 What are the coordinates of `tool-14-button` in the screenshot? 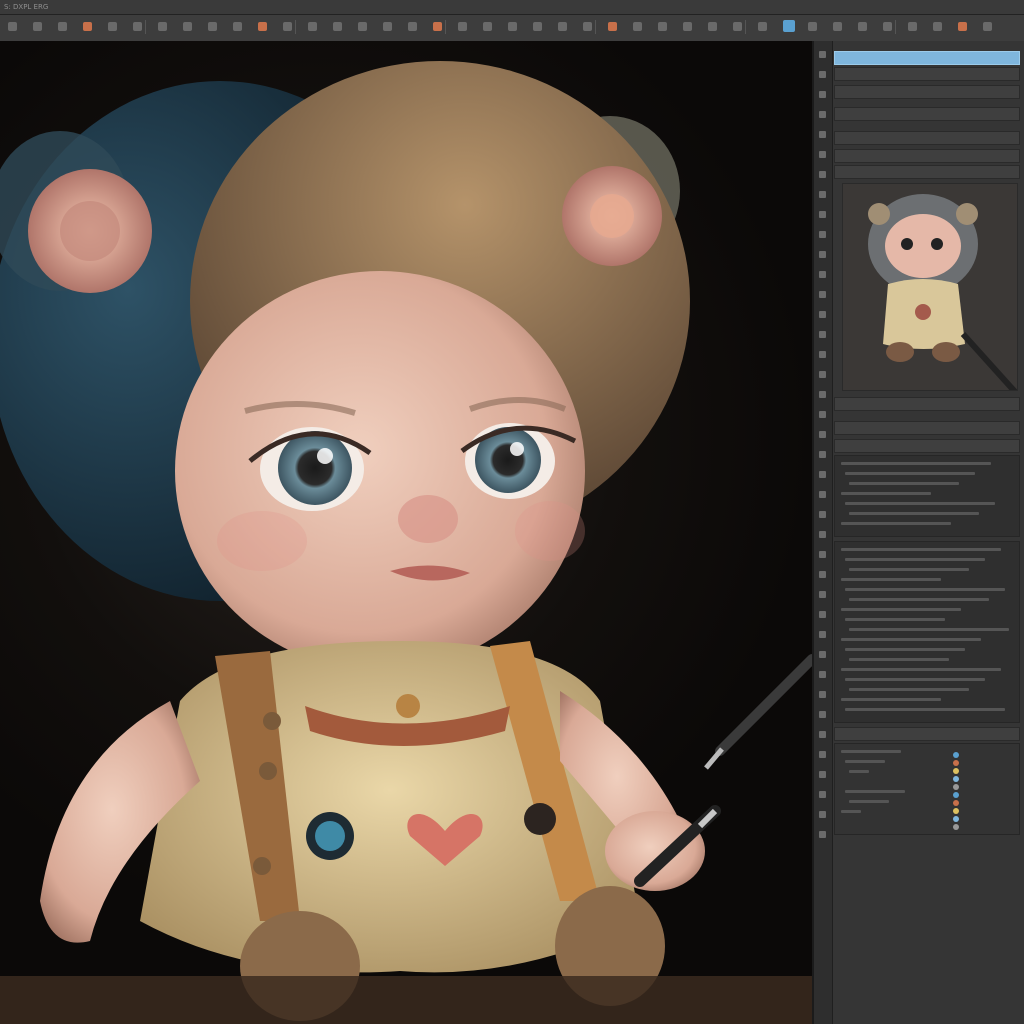 It's located at (337, 26).